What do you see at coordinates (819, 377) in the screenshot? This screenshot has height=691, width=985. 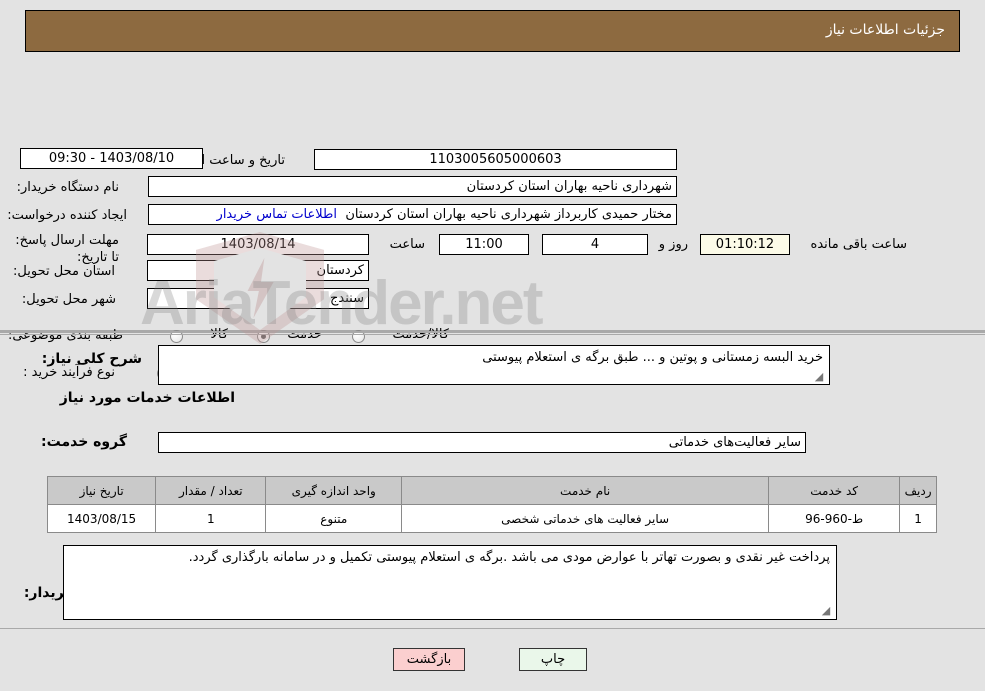 I see `need-description-resize-handle: ◢` at bounding box center [819, 377].